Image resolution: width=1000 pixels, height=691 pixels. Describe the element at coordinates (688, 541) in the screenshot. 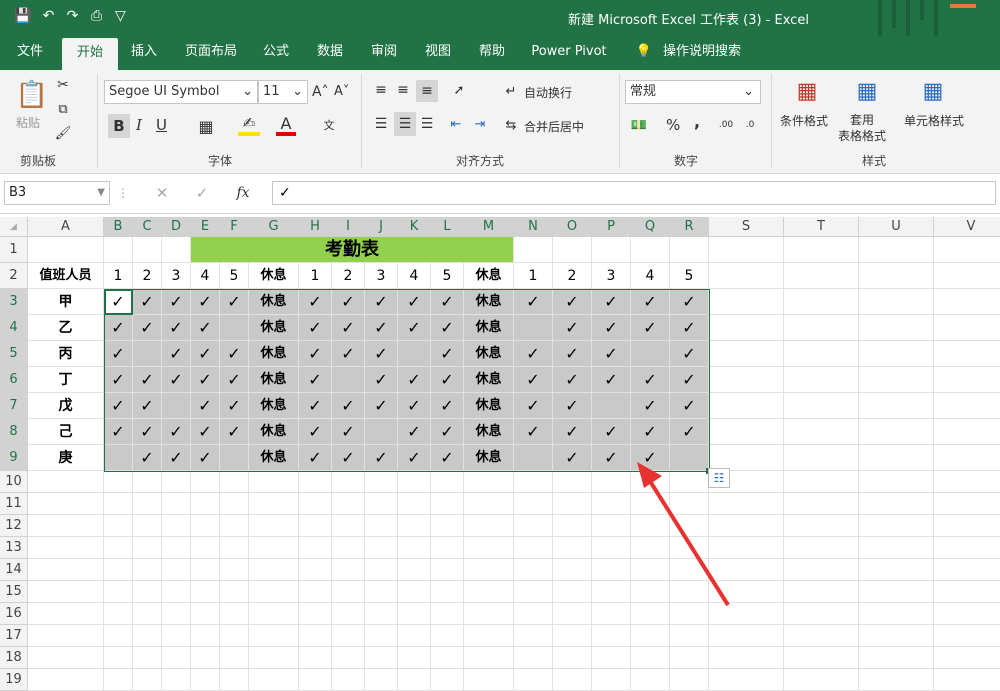

I see `annotation-arrow` at that location.